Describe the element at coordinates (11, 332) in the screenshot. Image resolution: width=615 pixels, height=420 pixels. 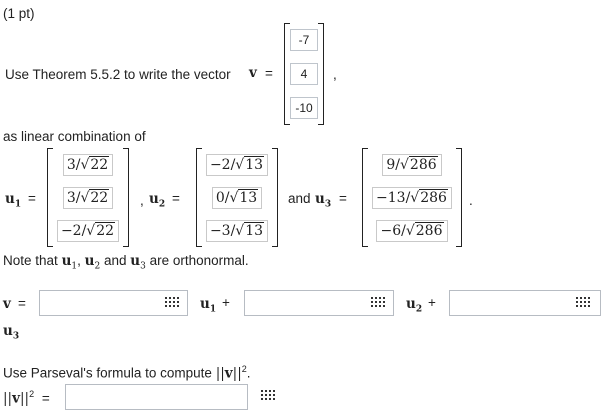
I see `combination-term-3: u3` at that location.